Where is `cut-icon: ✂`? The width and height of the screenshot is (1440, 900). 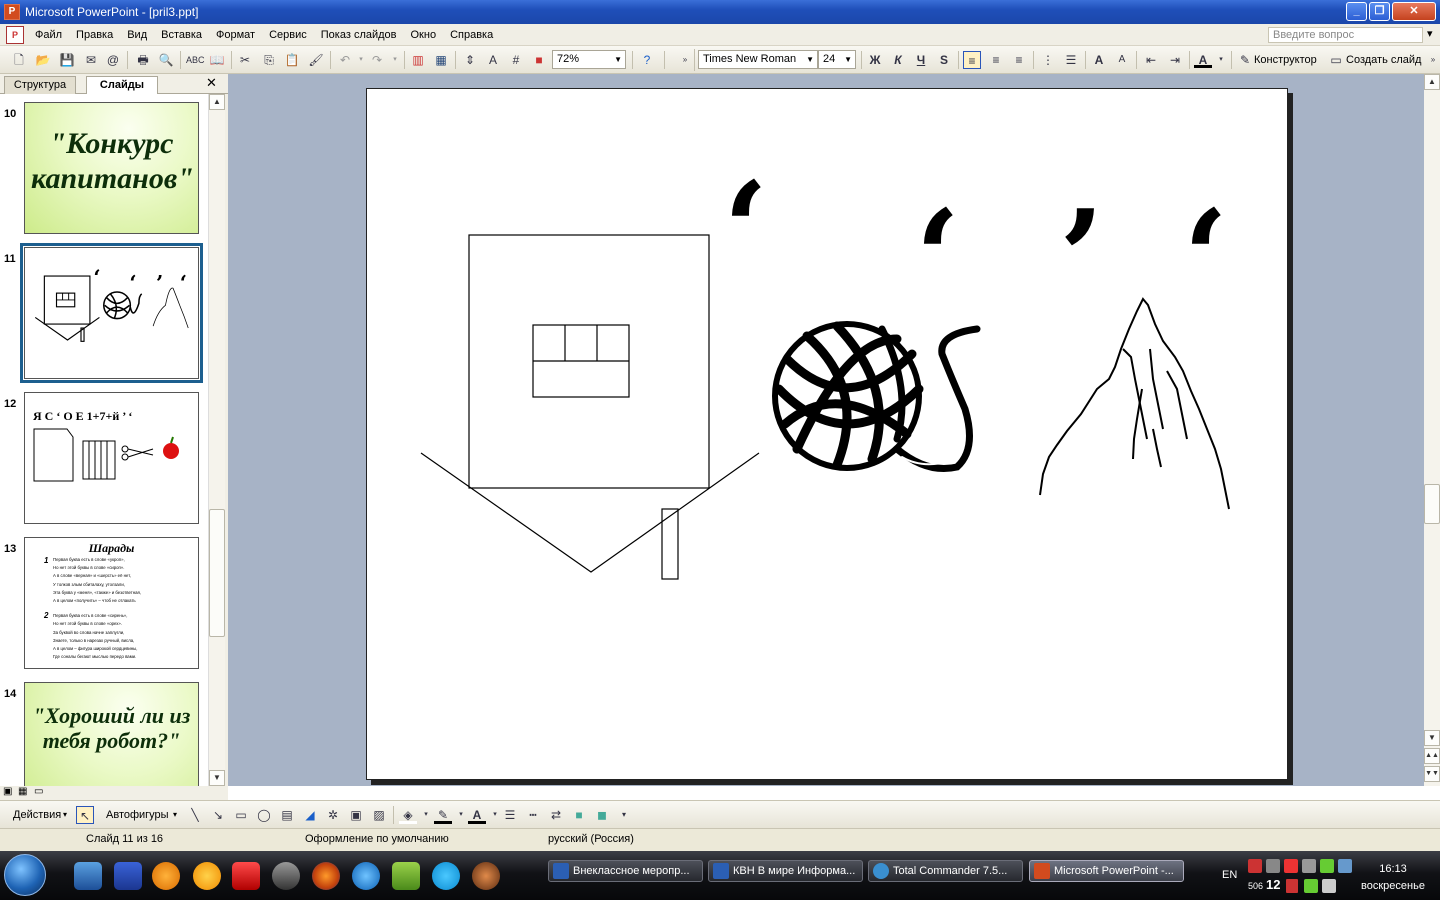
cut-icon: ✂ is located at coordinates (245, 60).